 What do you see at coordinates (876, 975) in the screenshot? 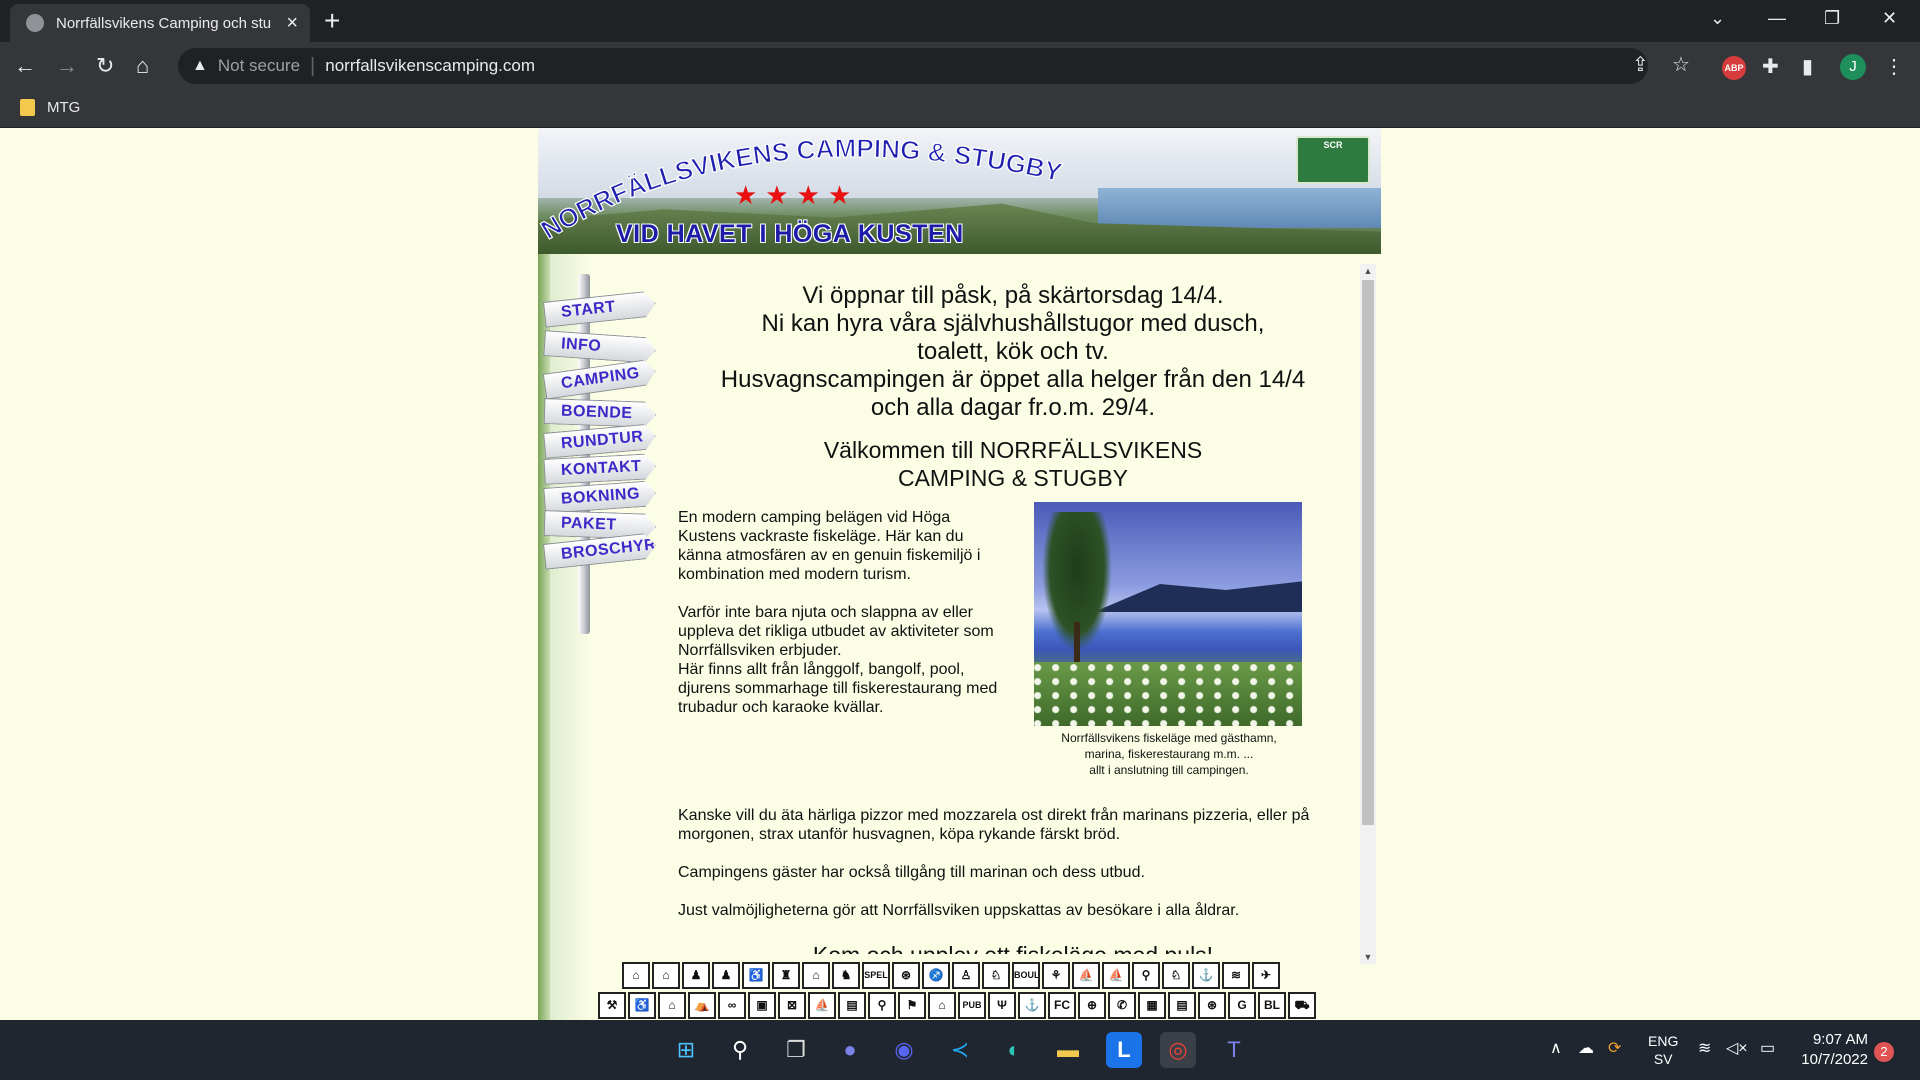
I see `facility-icon: SPEL` at bounding box center [876, 975].